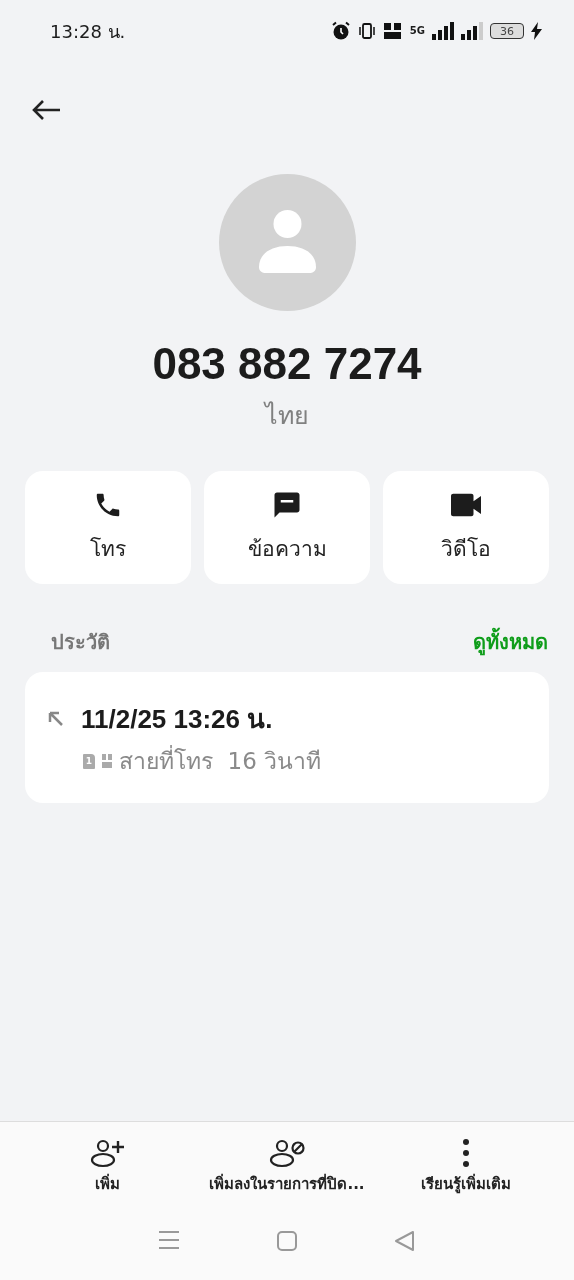  I want to click on call-button: โทร, so click(108, 527).